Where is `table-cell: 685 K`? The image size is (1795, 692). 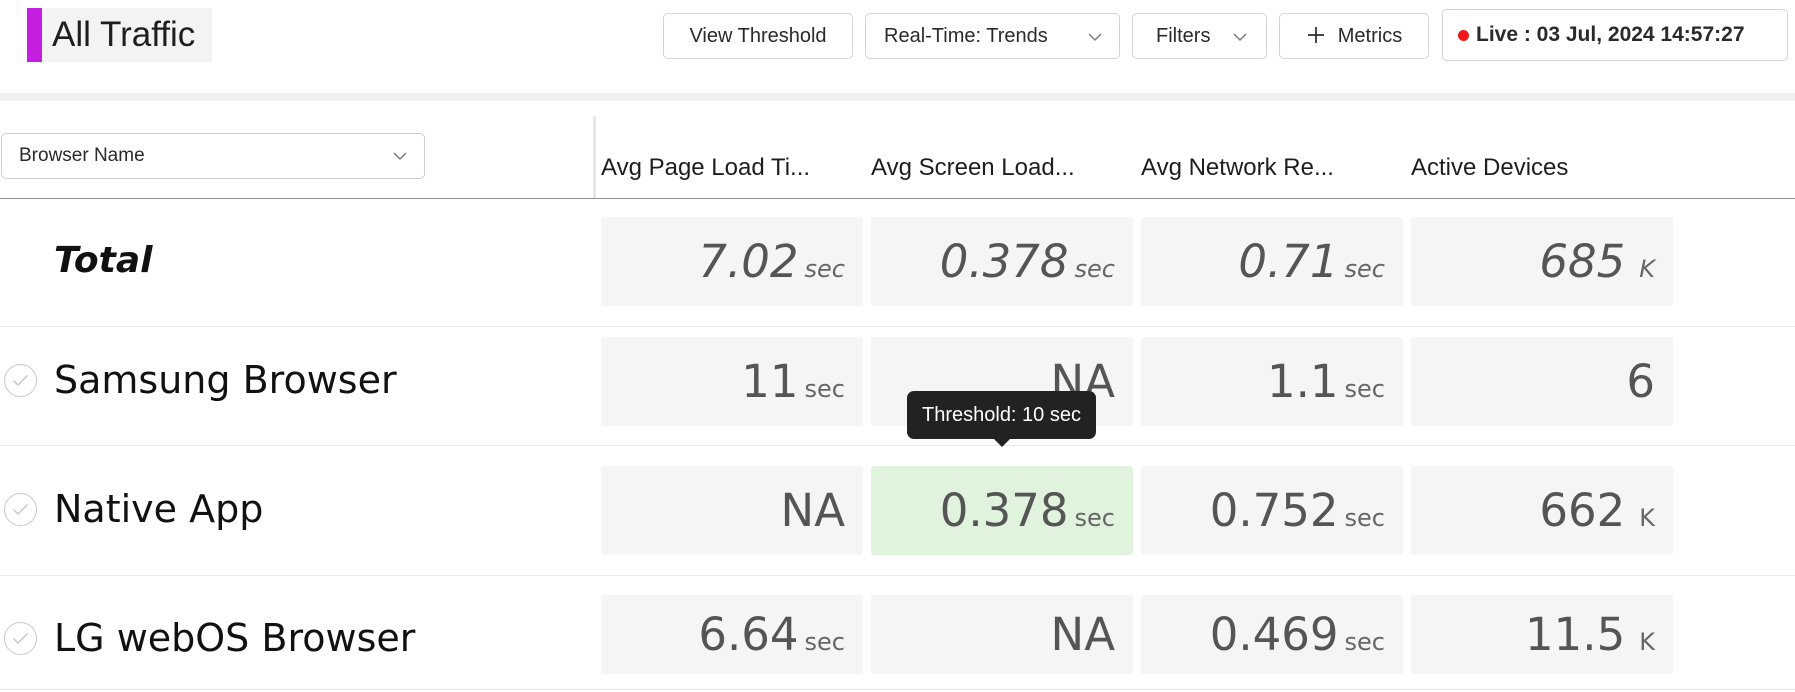
table-cell: 685 K is located at coordinates (1542, 261).